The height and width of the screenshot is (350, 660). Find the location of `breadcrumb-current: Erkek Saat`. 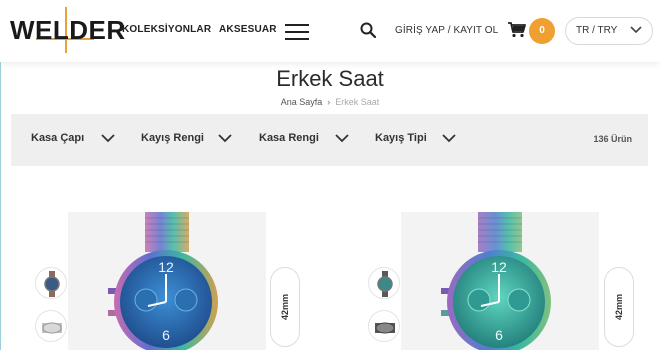

breadcrumb-current: Erkek Saat is located at coordinates (357, 102).